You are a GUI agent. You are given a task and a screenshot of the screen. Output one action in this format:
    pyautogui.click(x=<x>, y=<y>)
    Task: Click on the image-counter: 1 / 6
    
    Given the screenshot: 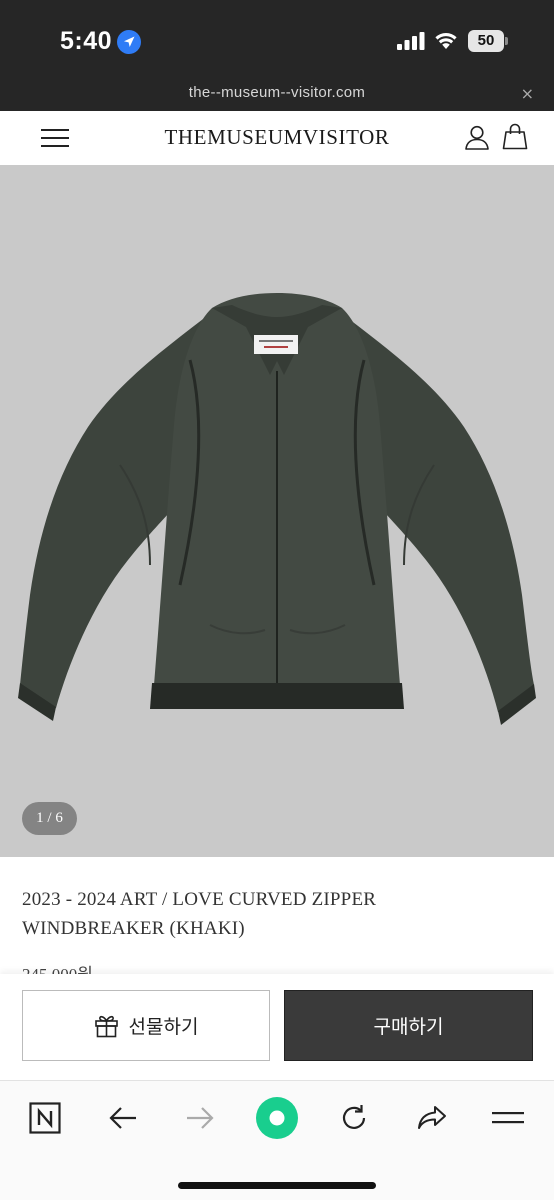 What is the action you would take?
    pyautogui.click(x=49, y=818)
    